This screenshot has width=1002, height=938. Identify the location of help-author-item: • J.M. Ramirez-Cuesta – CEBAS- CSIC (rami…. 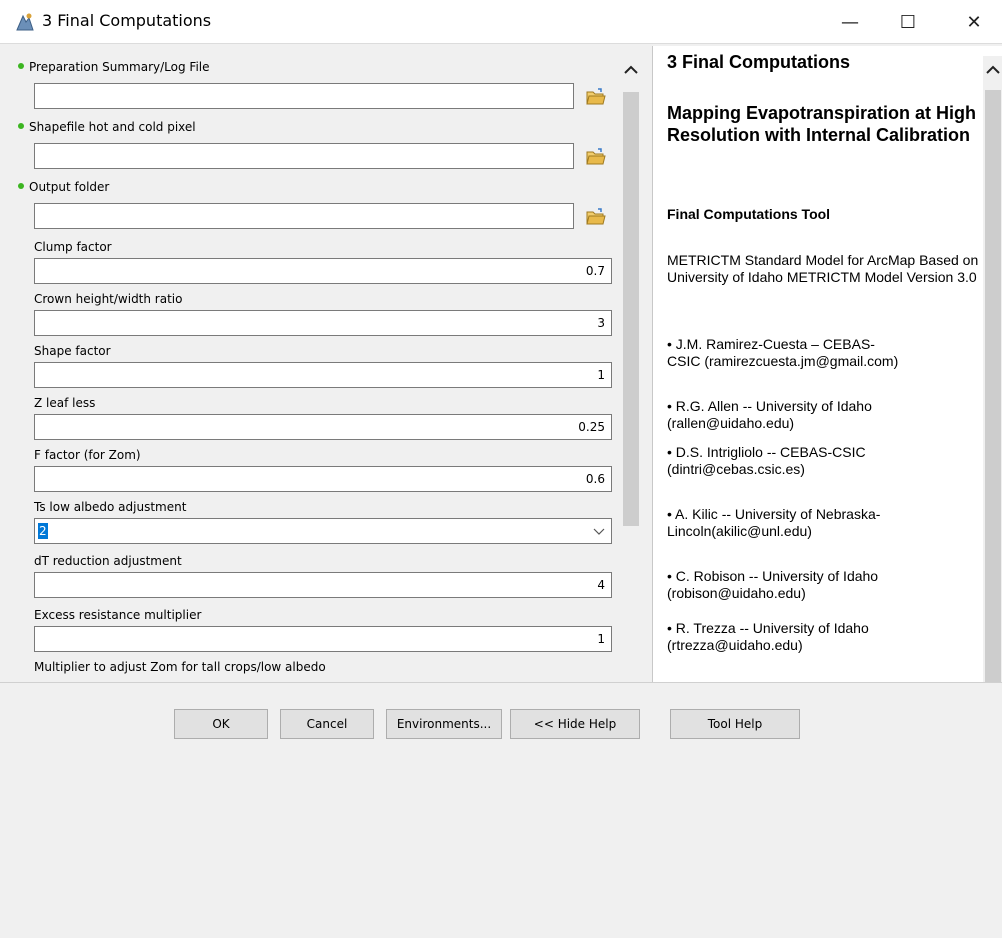
(783, 352).